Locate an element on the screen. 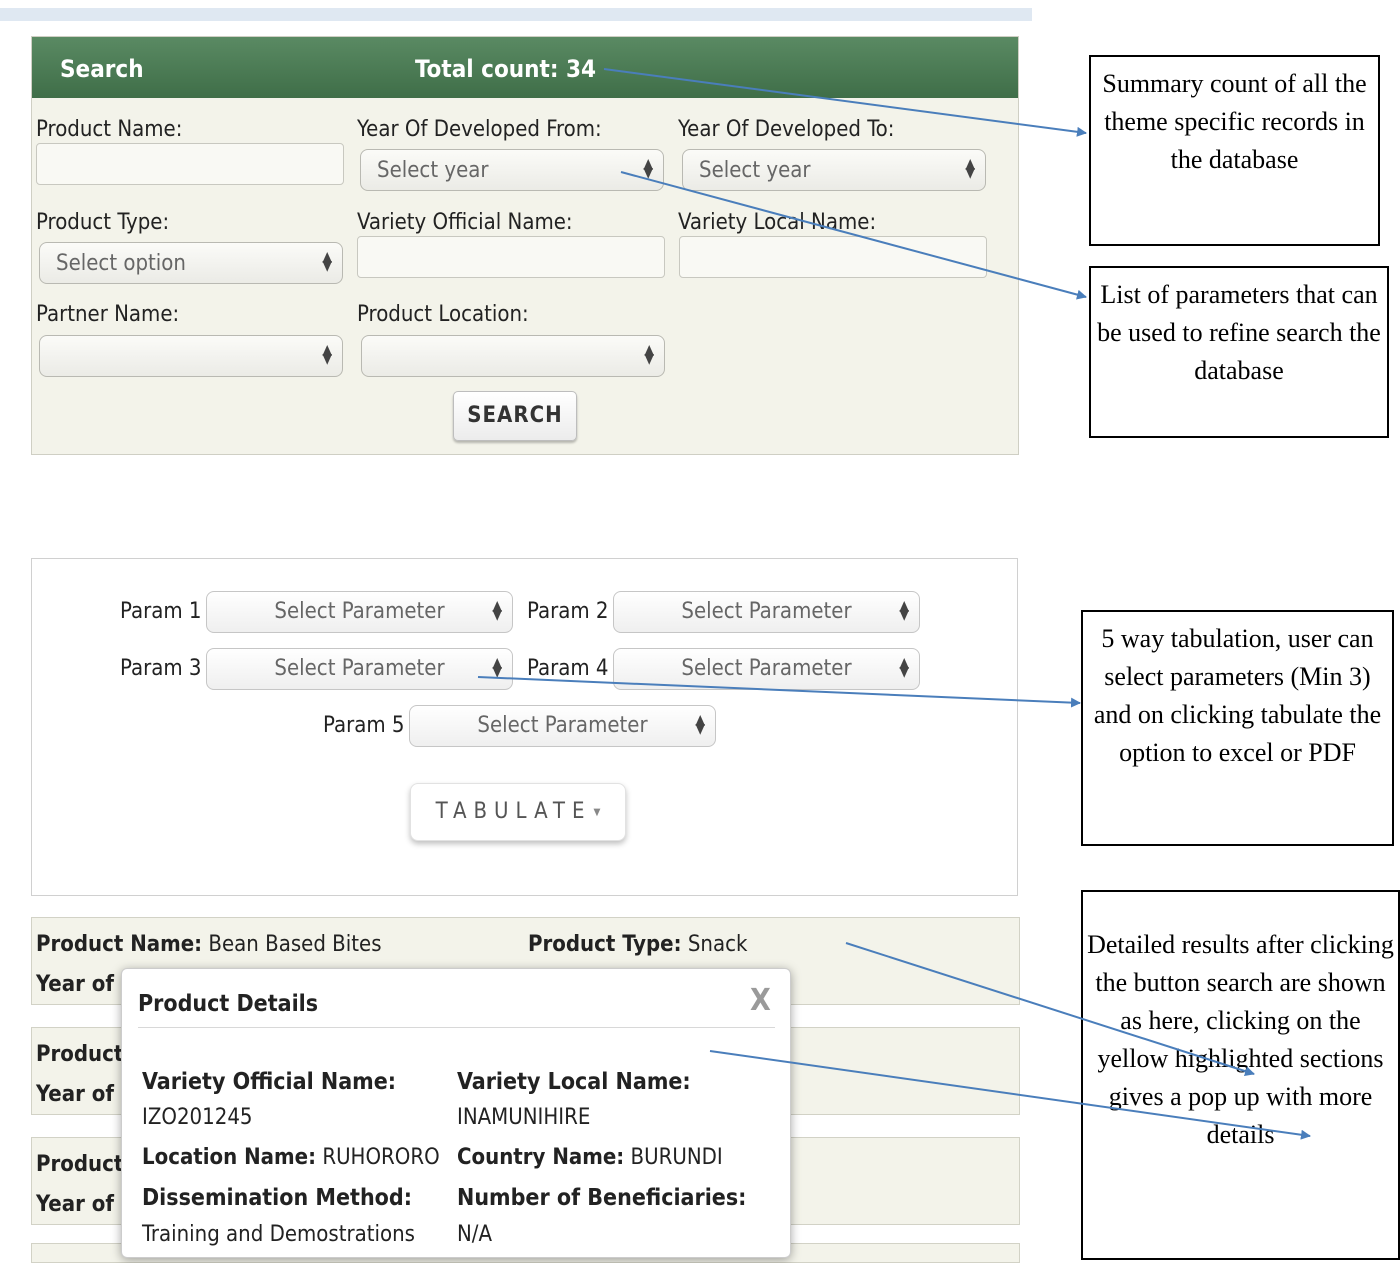 This screenshot has width=1400, height=1263. partner-name-select: ▲ ▼ is located at coordinates (191, 356).